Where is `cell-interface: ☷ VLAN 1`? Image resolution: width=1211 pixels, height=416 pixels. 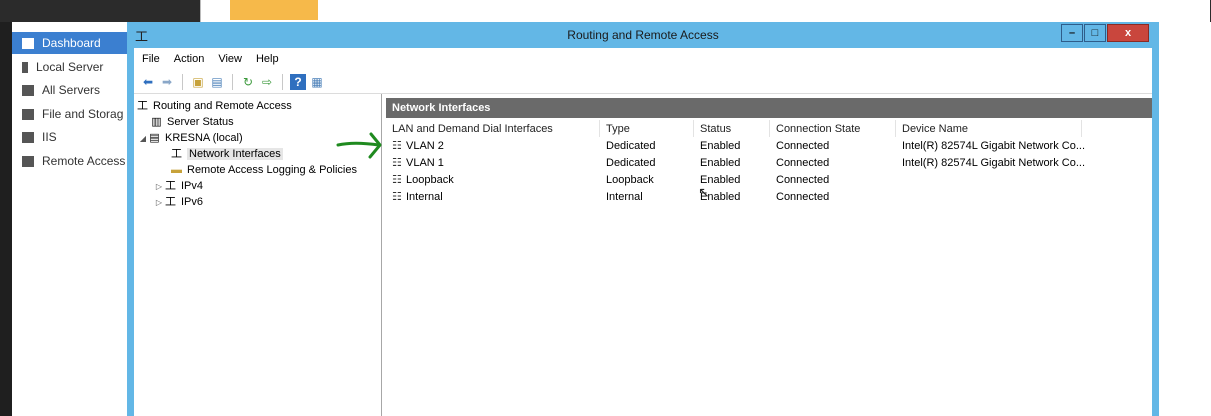 cell-interface: ☷ VLAN 1 is located at coordinates (415, 162).